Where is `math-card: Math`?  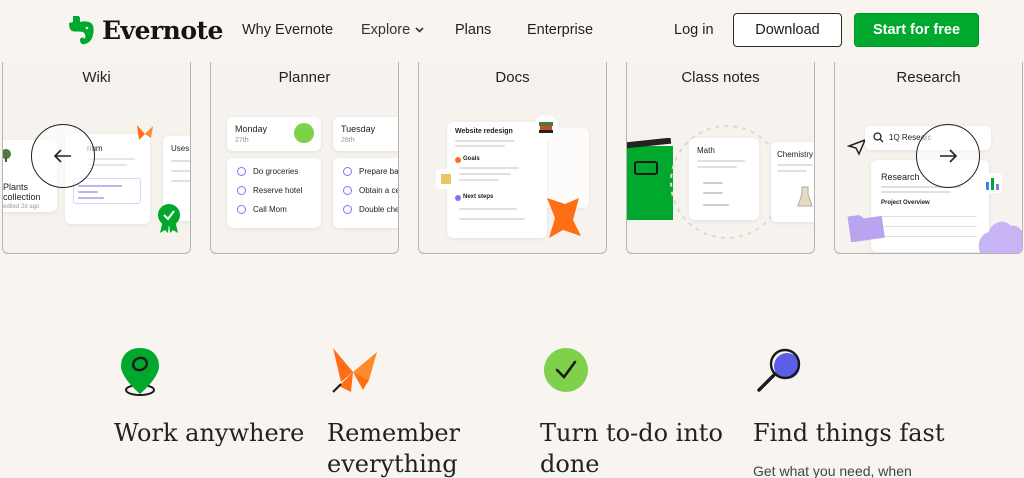
math-card: Math is located at coordinates (724, 179).